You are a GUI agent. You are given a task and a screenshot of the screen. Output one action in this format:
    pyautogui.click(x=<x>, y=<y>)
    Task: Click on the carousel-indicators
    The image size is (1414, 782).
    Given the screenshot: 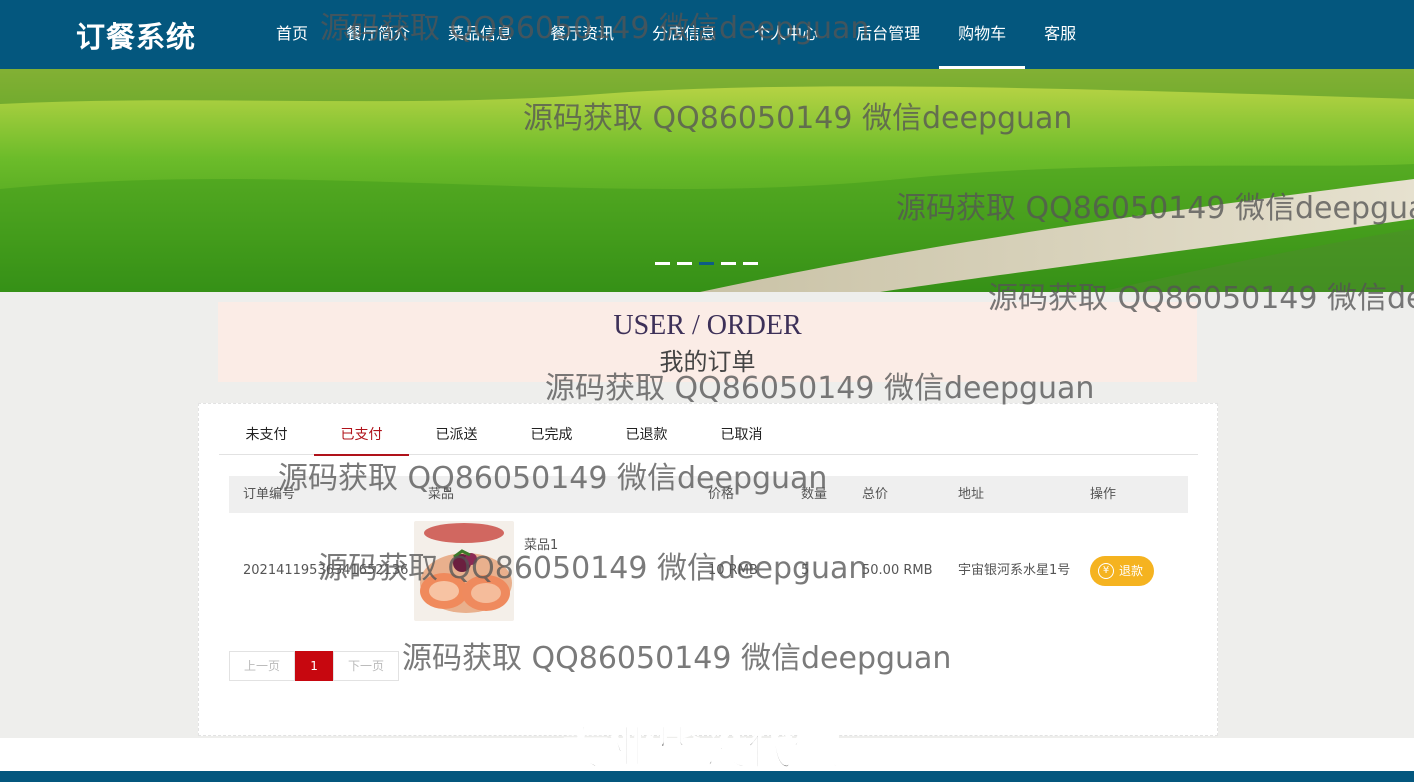 What is the action you would take?
    pyautogui.click(x=706, y=263)
    